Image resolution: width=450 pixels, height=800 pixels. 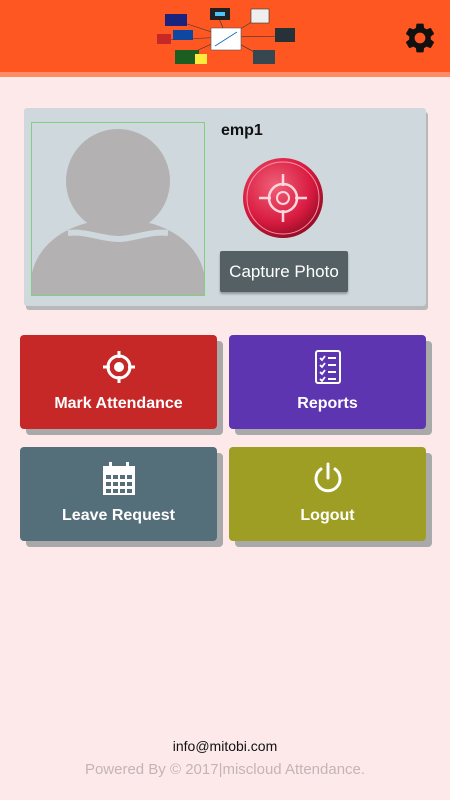 I want to click on leave-request-button: Leave Request, so click(x=118, y=494).